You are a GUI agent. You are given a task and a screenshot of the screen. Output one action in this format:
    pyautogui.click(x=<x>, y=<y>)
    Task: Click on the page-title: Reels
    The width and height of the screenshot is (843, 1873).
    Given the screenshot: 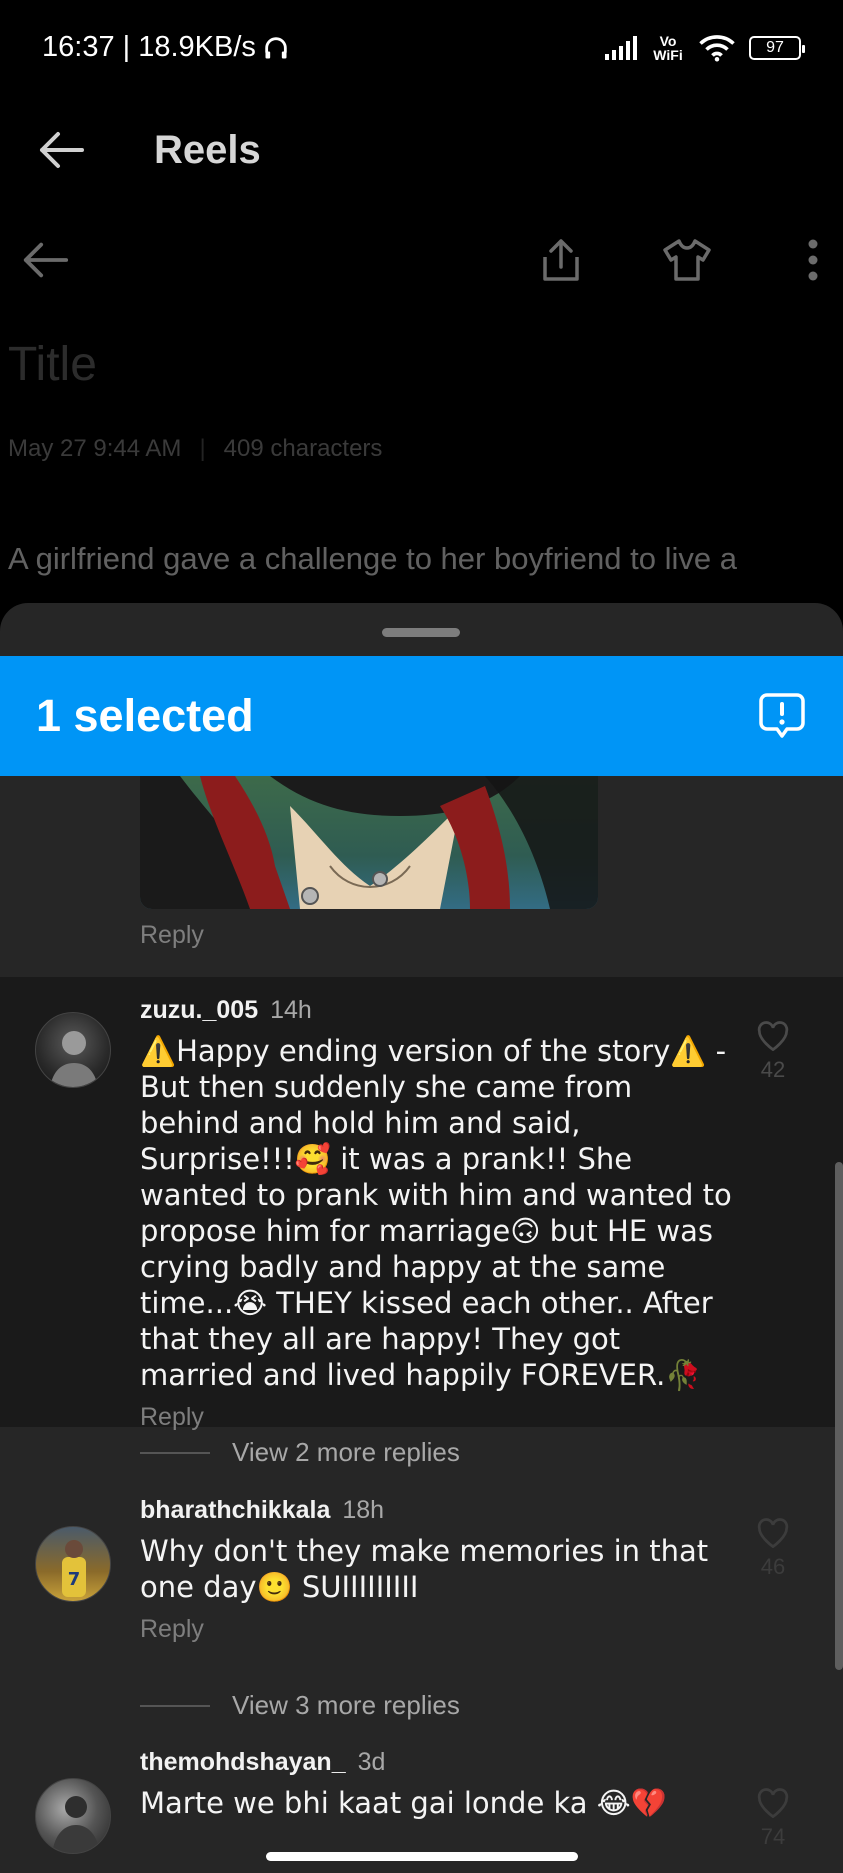 What is the action you would take?
    pyautogui.click(x=207, y=149)
    